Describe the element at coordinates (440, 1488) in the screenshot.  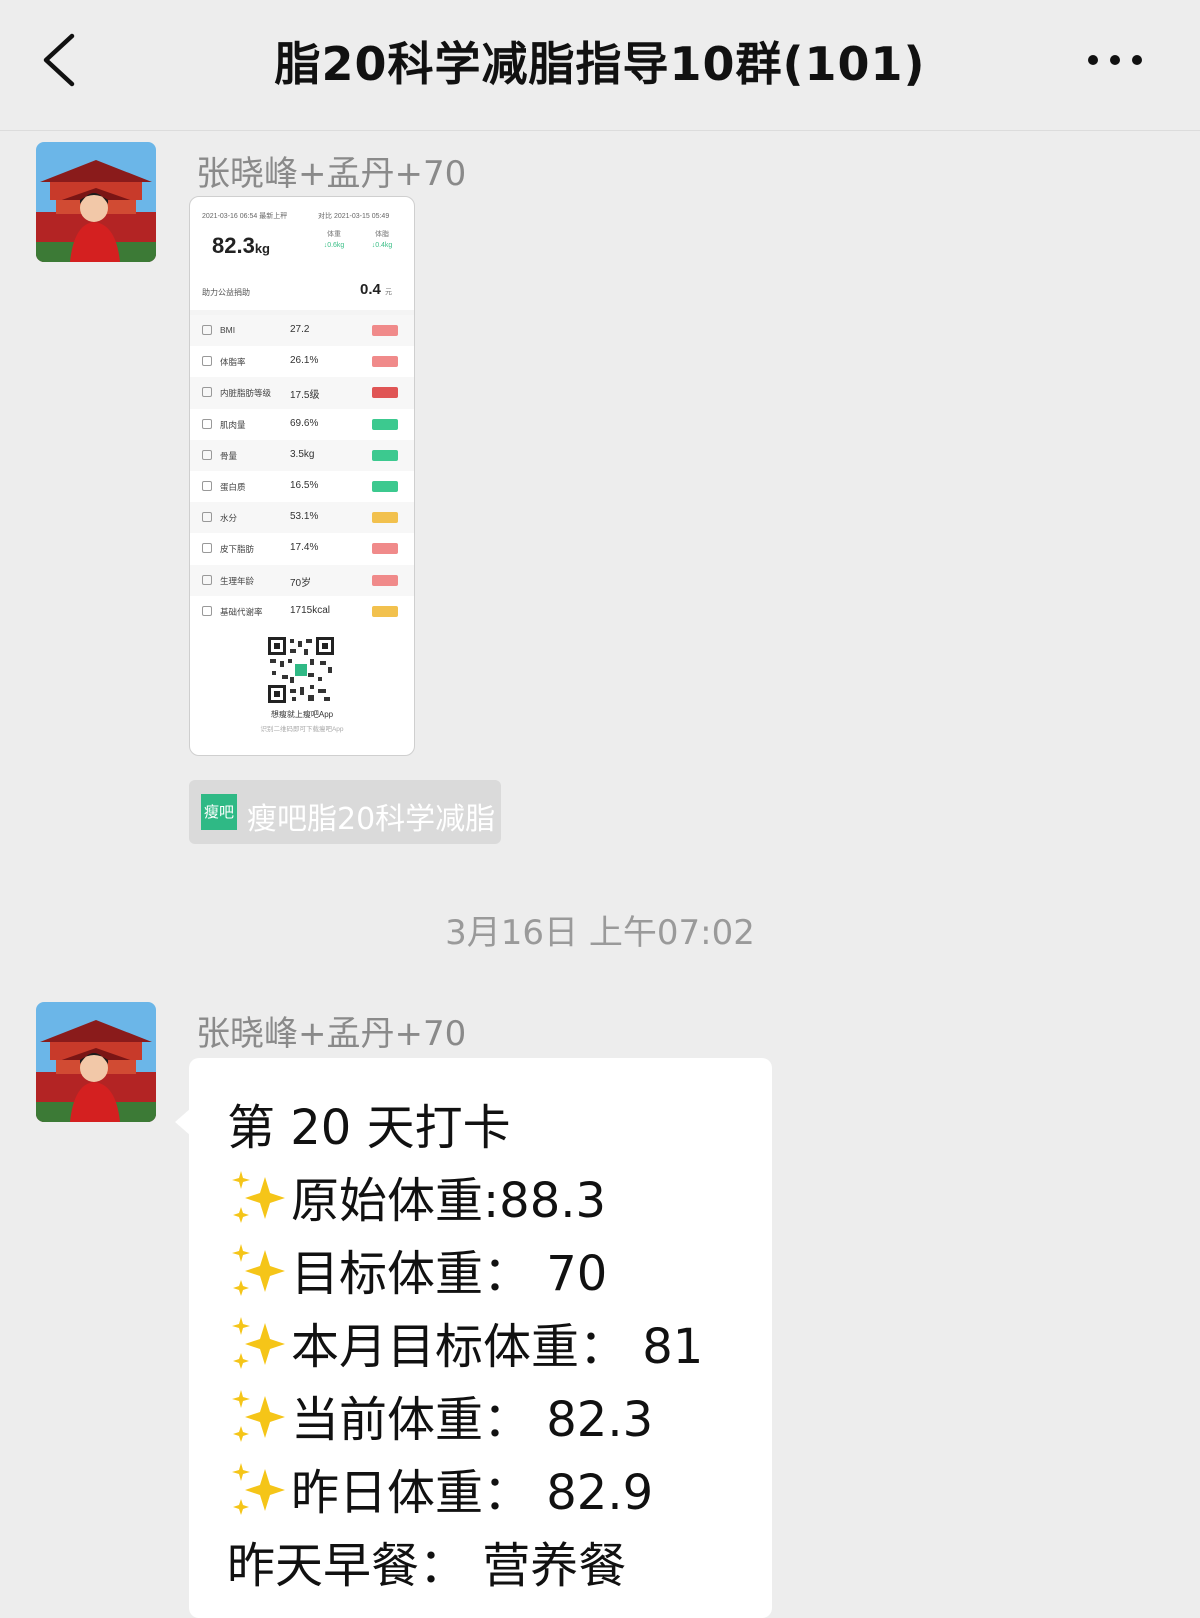
I see `message-line: 昨日体重： 82.9` at that location.